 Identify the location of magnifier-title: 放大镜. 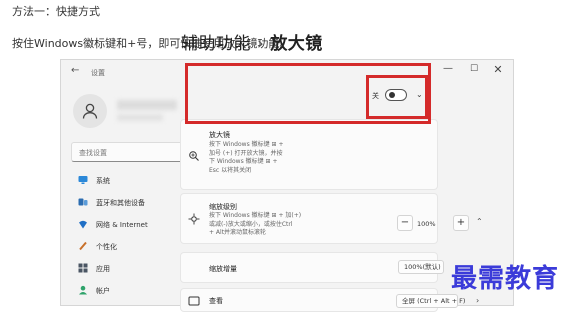
(219, 135).